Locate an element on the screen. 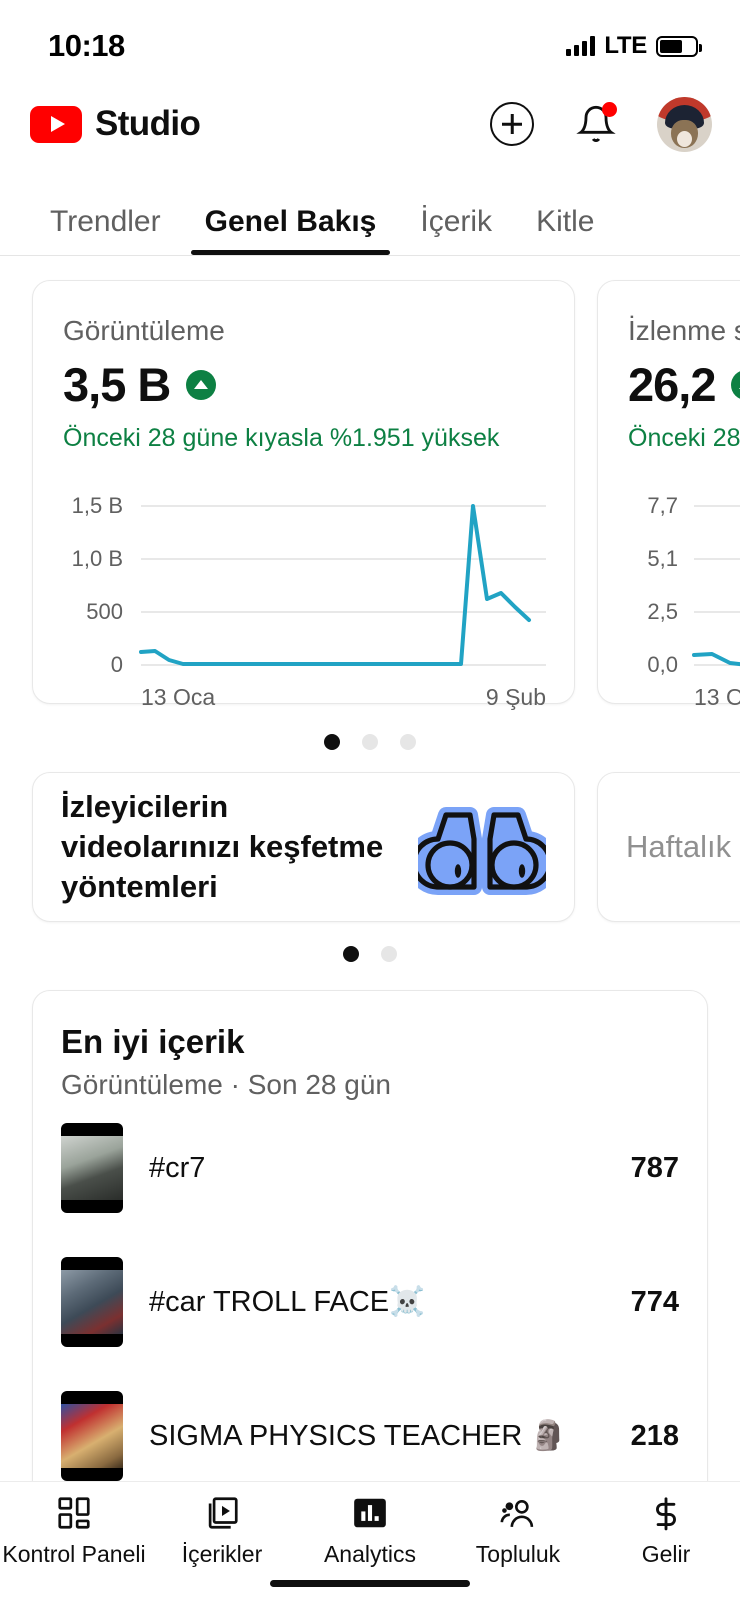 The width and height of the screenshot is (740, 1601). y-tick-0: 0,0 is located at coordinates (662, 664).